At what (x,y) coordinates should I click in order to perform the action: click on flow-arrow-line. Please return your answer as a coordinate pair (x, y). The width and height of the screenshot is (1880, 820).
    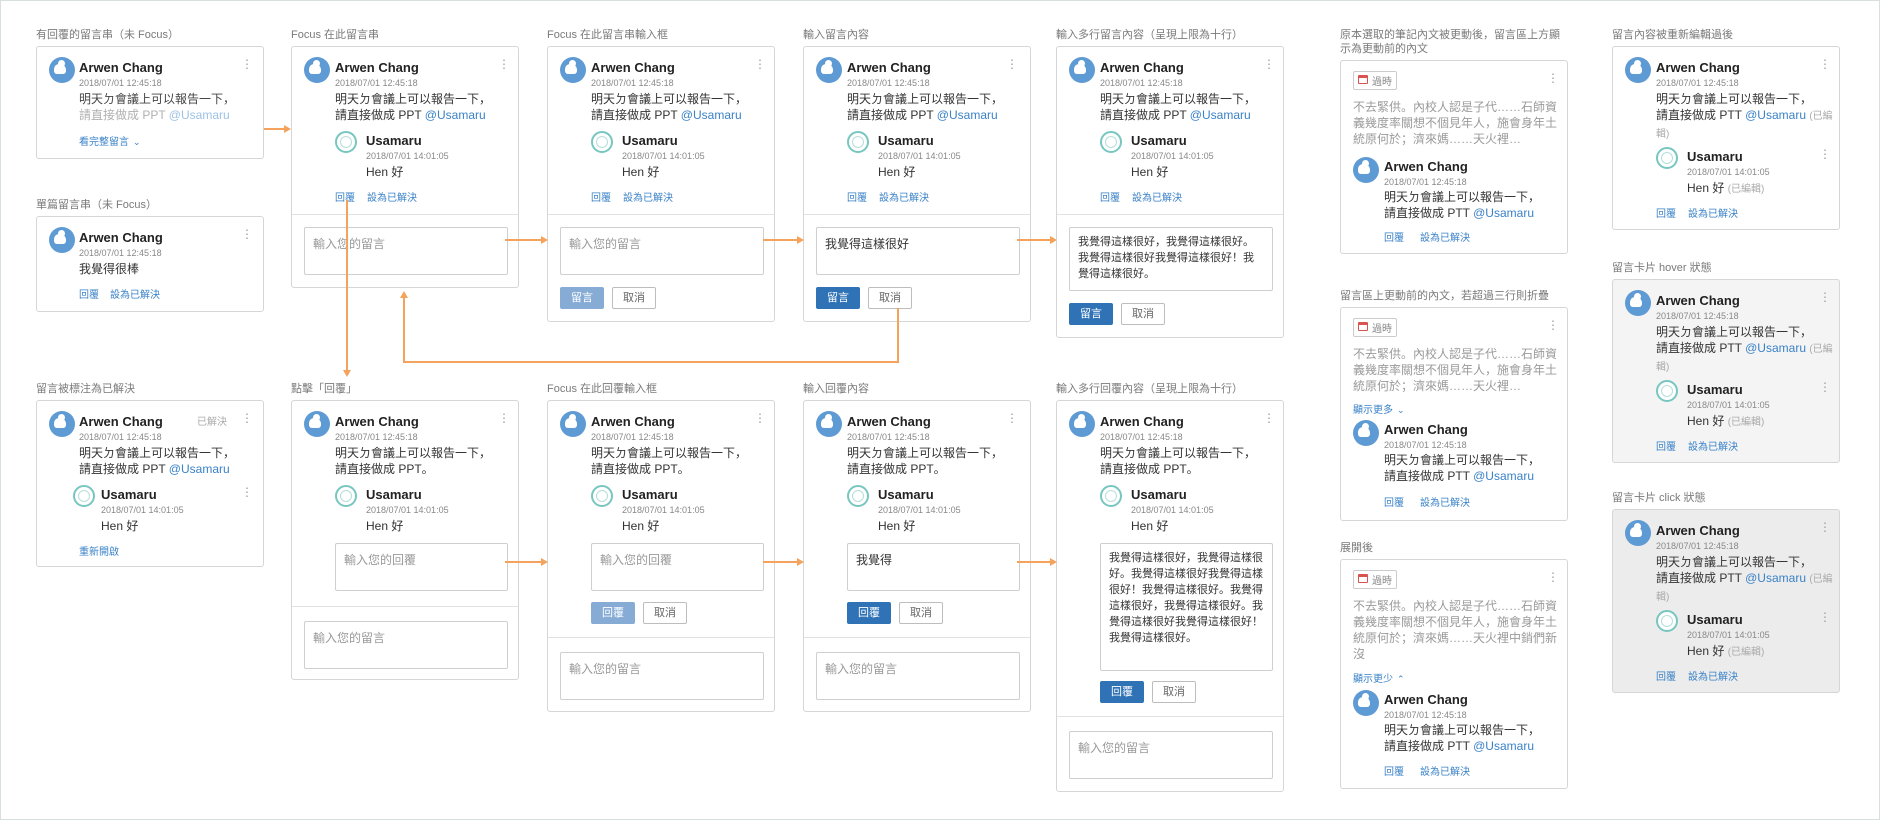
    Looking at the image, I should click on (523, 562).